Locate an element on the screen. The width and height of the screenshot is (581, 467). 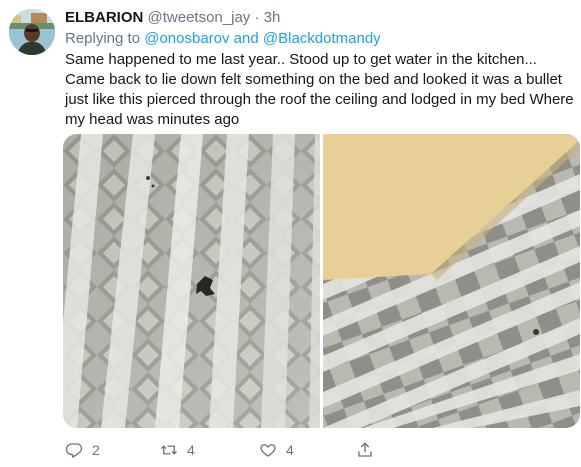
retweet-icon is located at coordinates (169, 450).